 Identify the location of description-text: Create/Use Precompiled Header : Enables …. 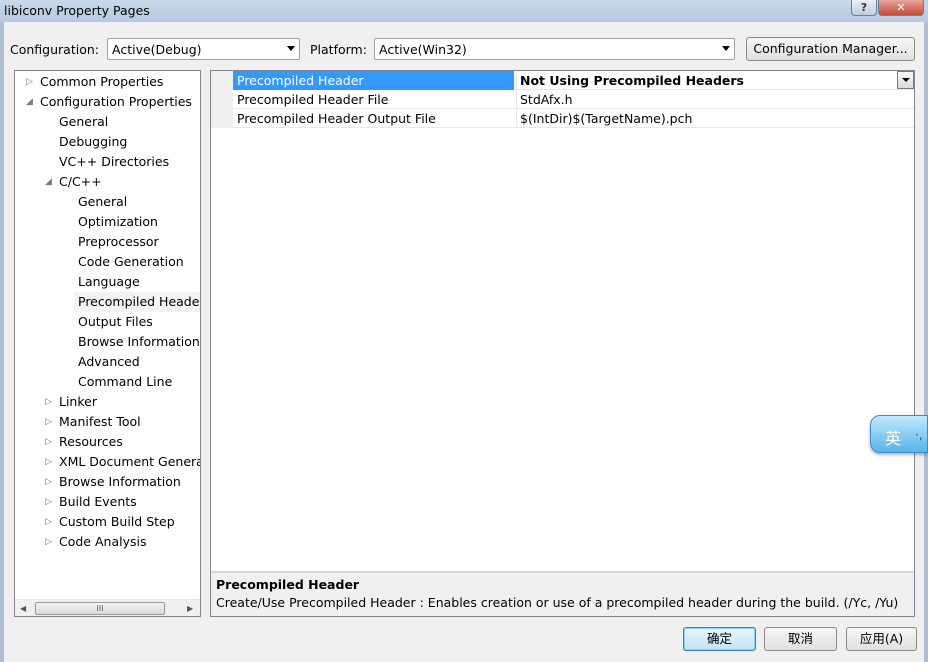
(557, 602).